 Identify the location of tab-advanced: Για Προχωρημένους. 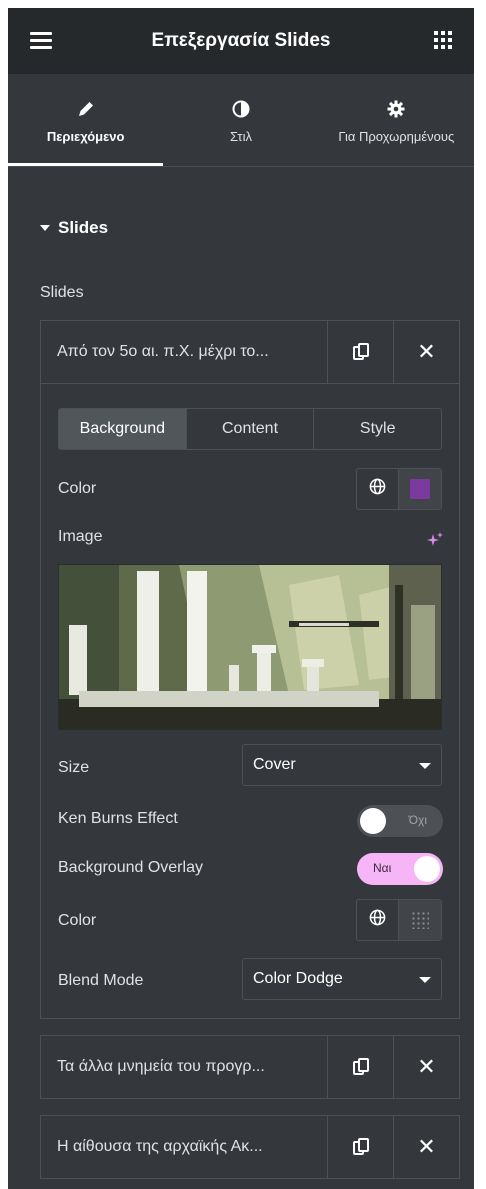
(396, 120).